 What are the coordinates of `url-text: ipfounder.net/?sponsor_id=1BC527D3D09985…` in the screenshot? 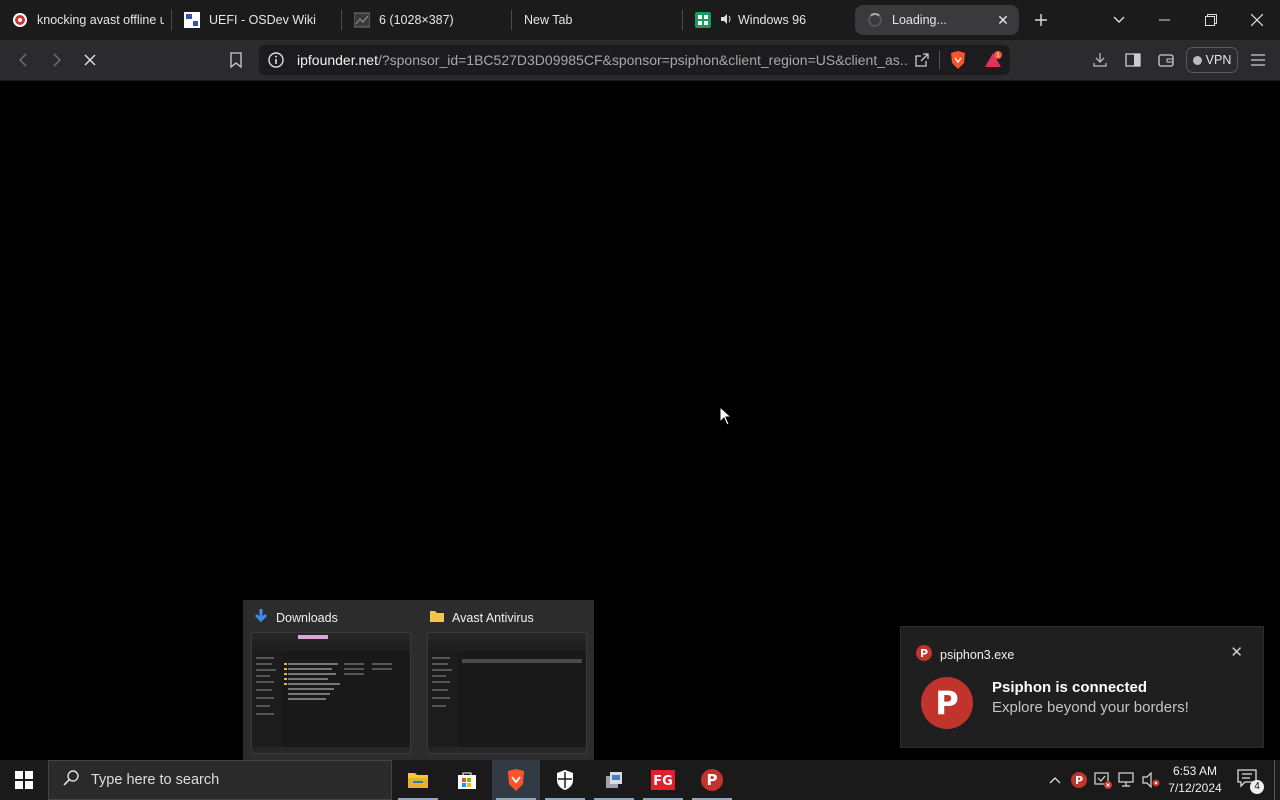 It's located at (603, 60).